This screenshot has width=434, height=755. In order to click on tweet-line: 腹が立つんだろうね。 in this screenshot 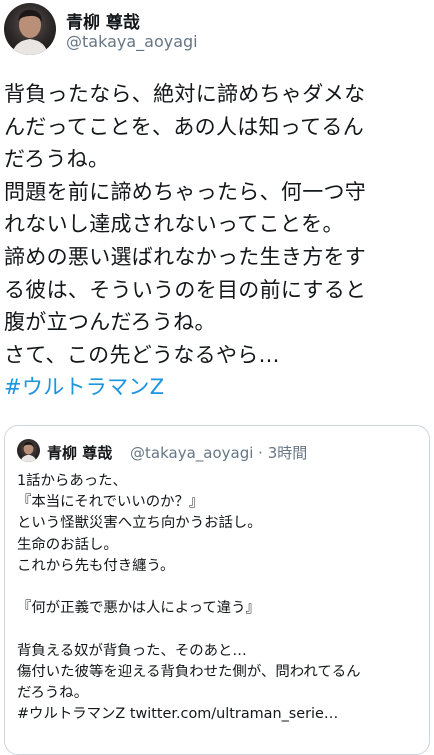, I will do `click(110, 322)`.